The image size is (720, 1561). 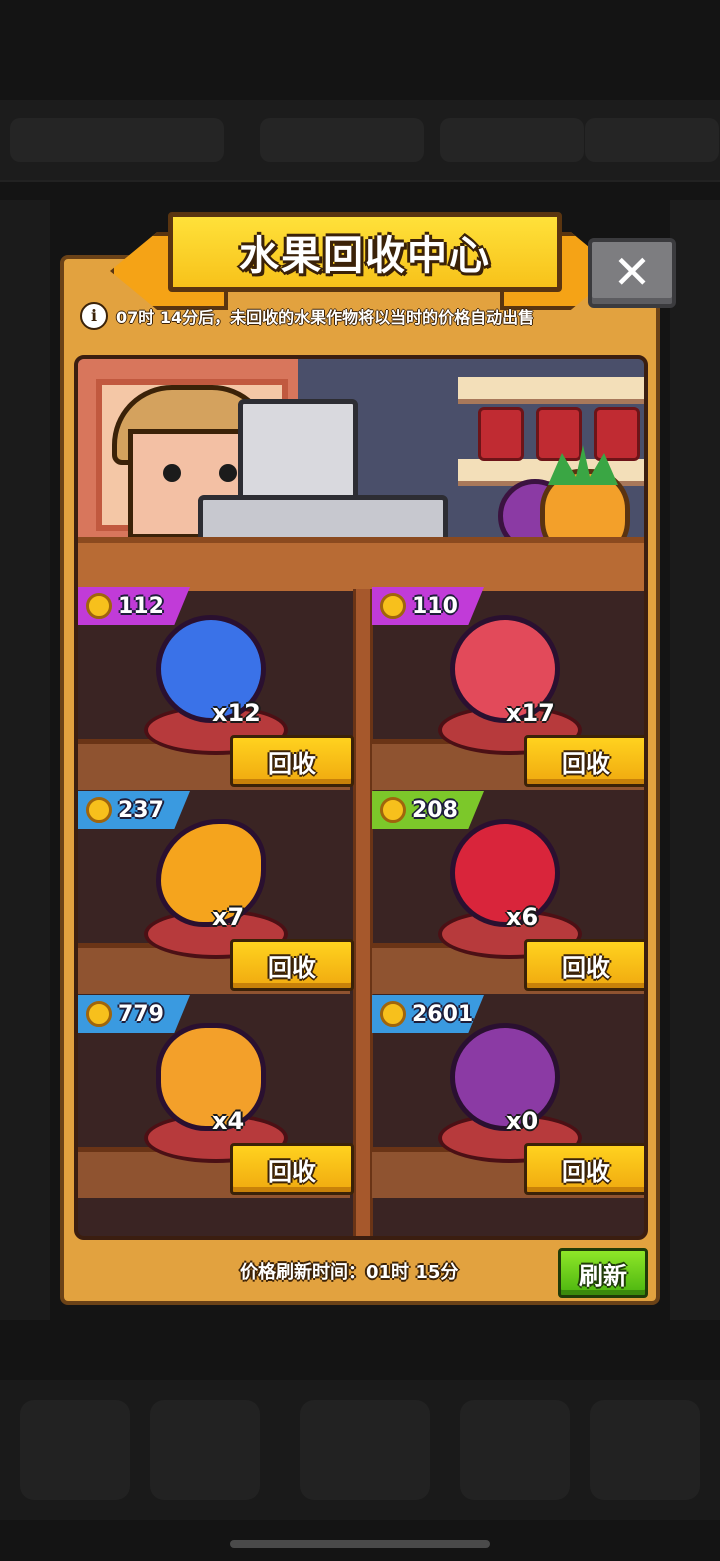 I want to click on close-icon: ✕, so click(x=632, y=272).